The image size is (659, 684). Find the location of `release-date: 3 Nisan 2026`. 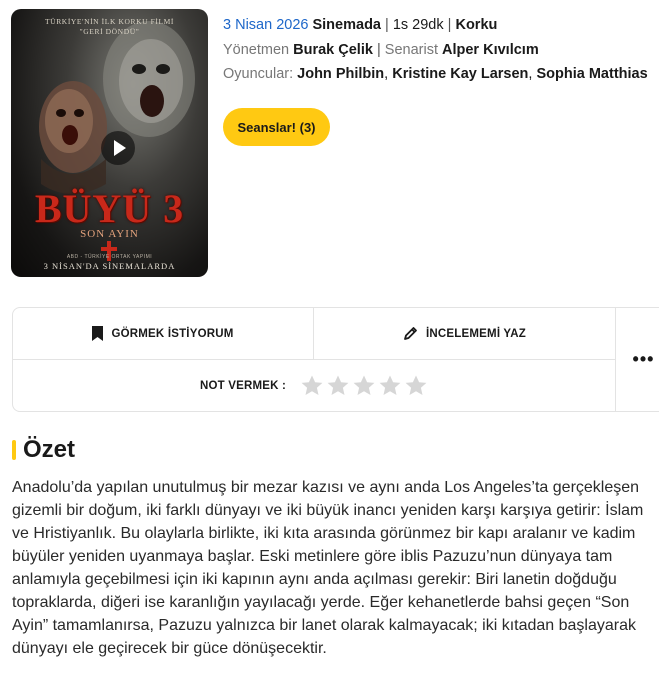

release-date: 3 Nisan 2026 is located at coordinates (265, 25).